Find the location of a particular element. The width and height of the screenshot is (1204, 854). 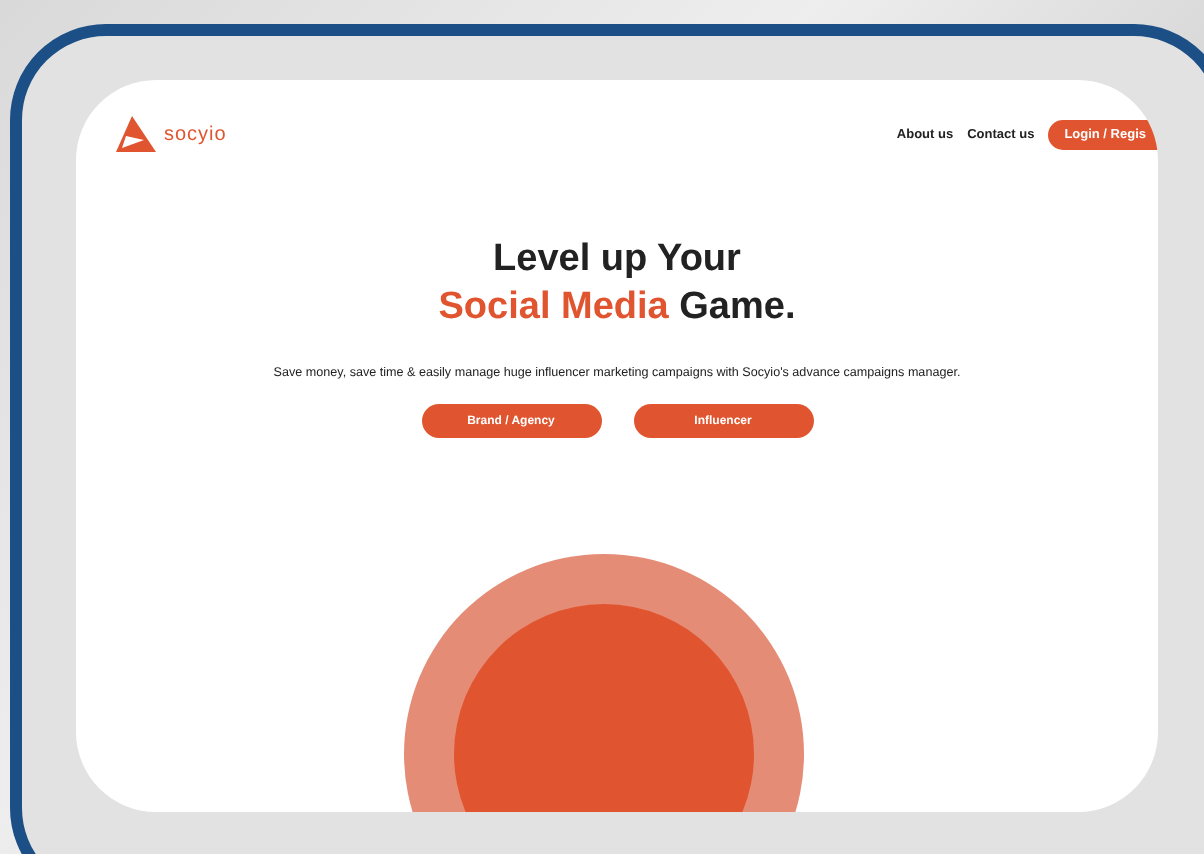

logo-icon is located at coordinates (136, 134).